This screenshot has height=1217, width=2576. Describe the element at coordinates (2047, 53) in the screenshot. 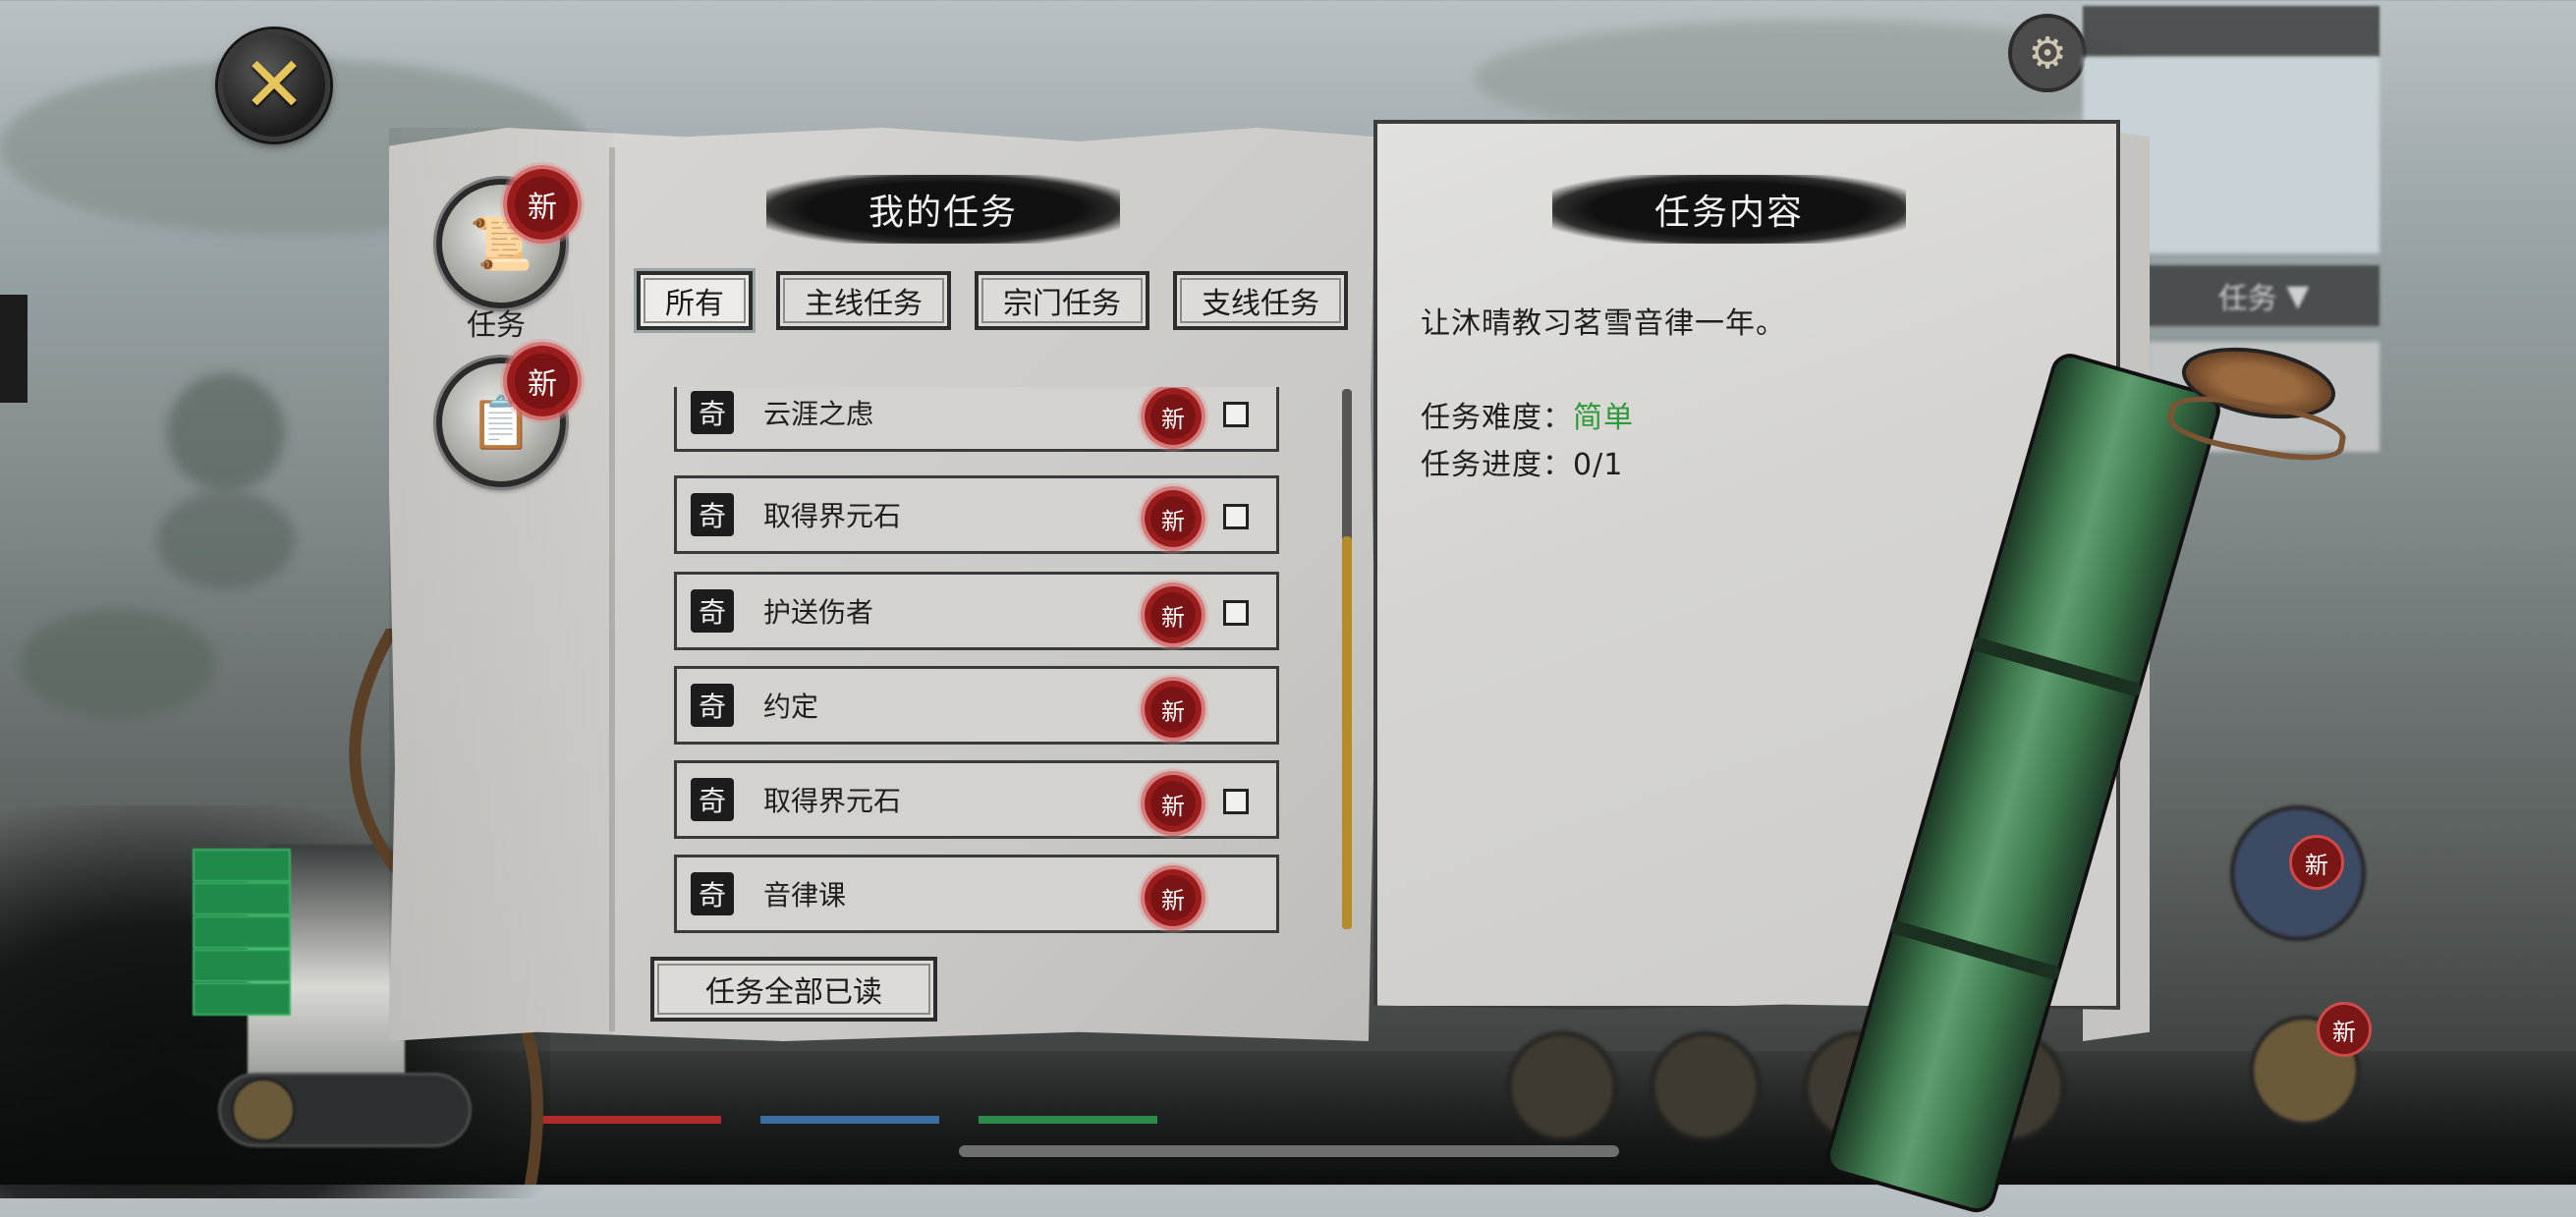

I see `settings-gear-icon: ⚙` at that location.